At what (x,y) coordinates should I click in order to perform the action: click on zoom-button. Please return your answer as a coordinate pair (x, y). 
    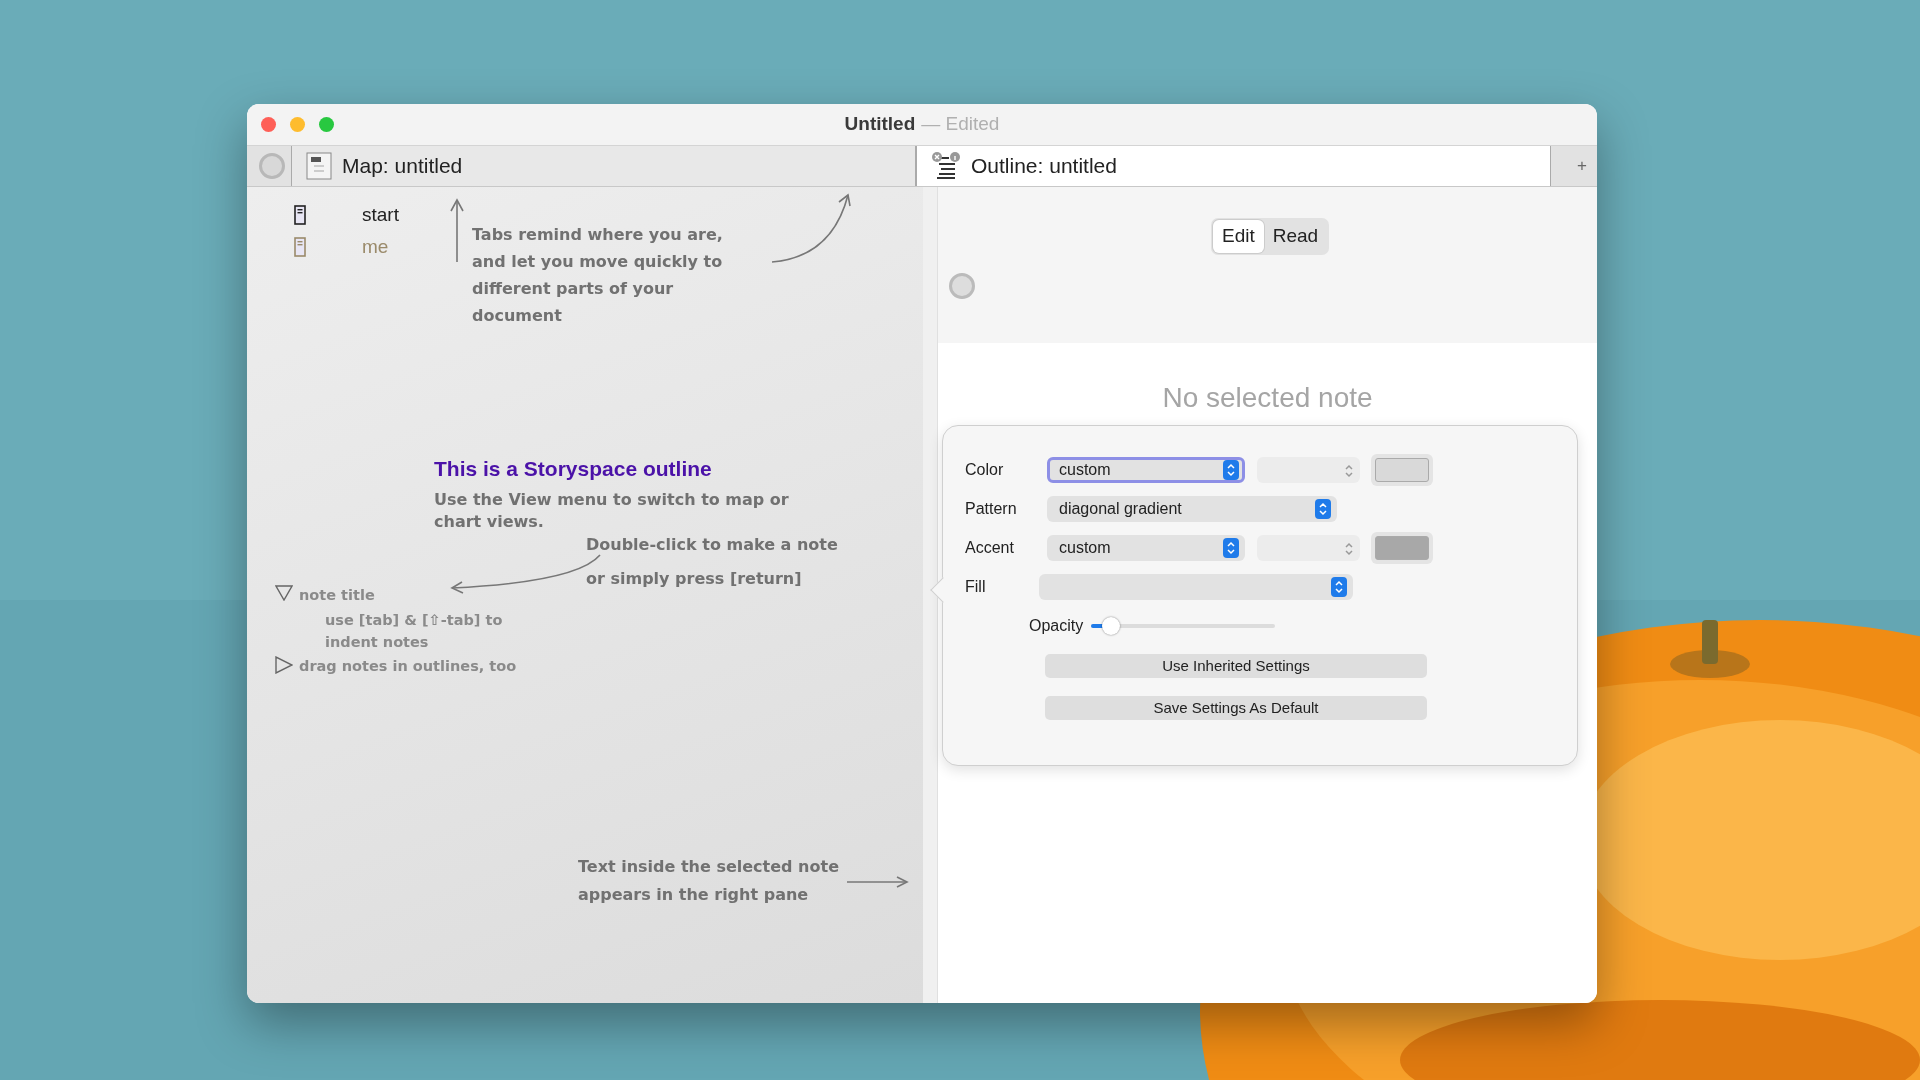
    Looking at the image, I should click on (326, 124).